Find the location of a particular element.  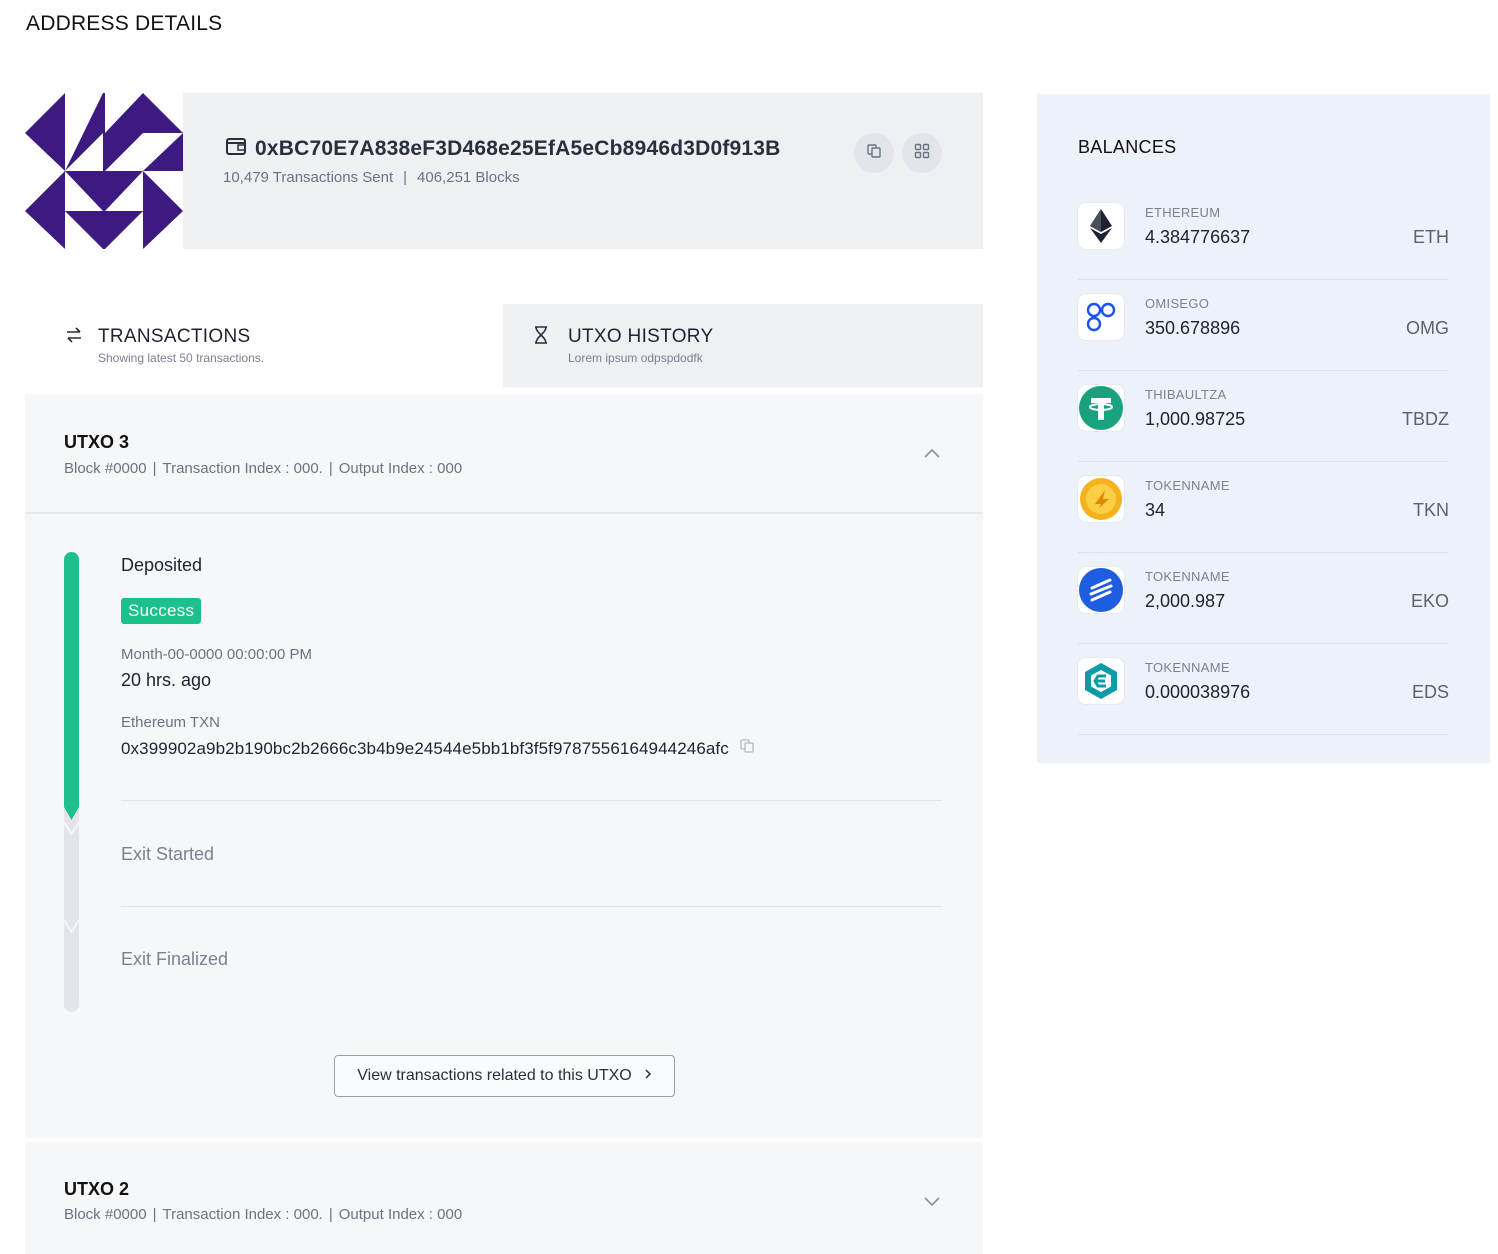

tab-utxo-history: UTXO HISTORY Lorem ipsum odpspdodfk is located at coordinates (743, 345).